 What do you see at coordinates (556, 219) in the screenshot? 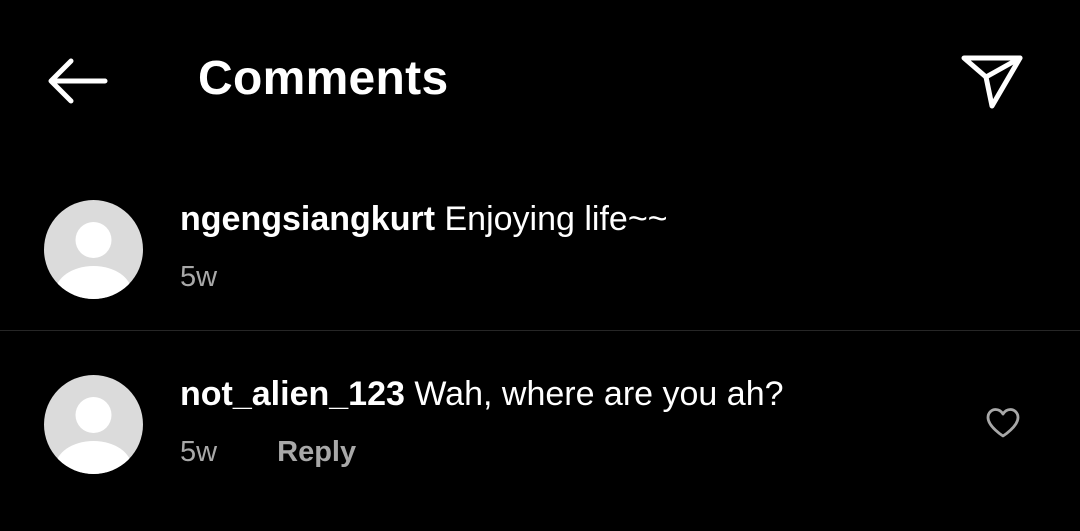
I see `comment-body: Enjoying life~~` at bounding box center [556, 219].